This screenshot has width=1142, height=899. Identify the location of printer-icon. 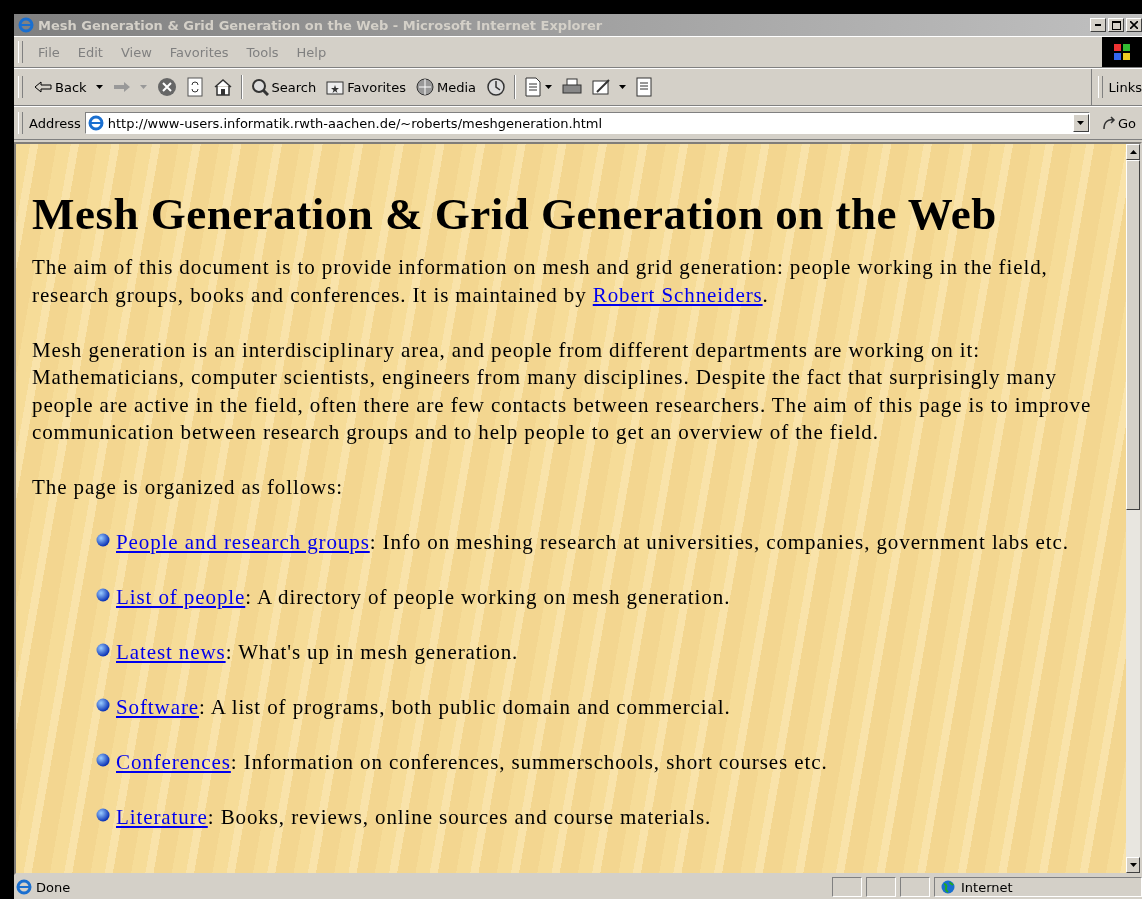
(572, 87).